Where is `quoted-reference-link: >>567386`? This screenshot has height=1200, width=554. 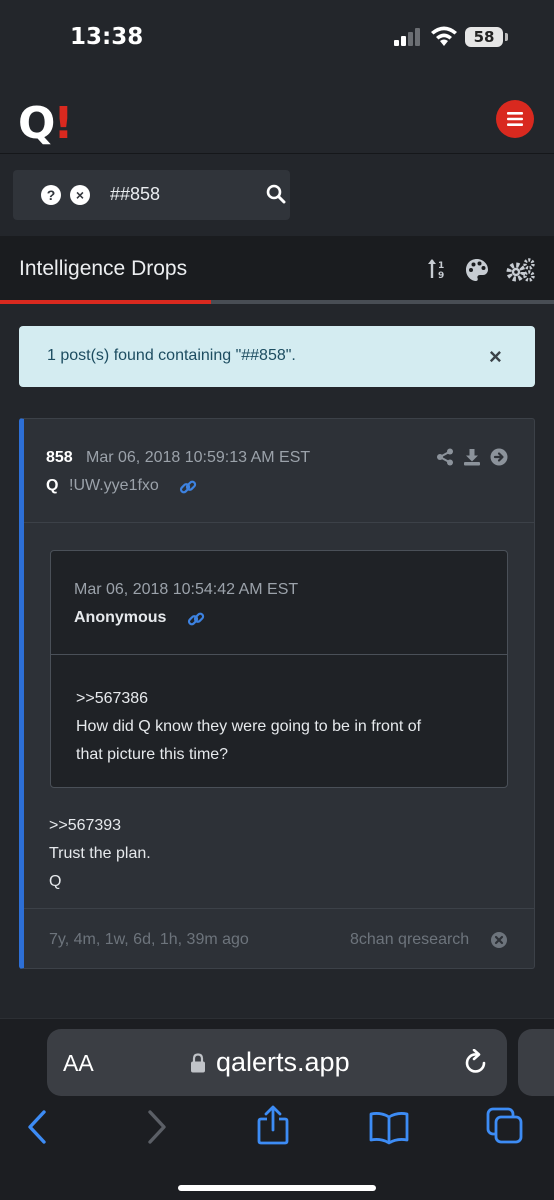 quoted-reference-link: >>567386 is located at coordinates (281, 699).